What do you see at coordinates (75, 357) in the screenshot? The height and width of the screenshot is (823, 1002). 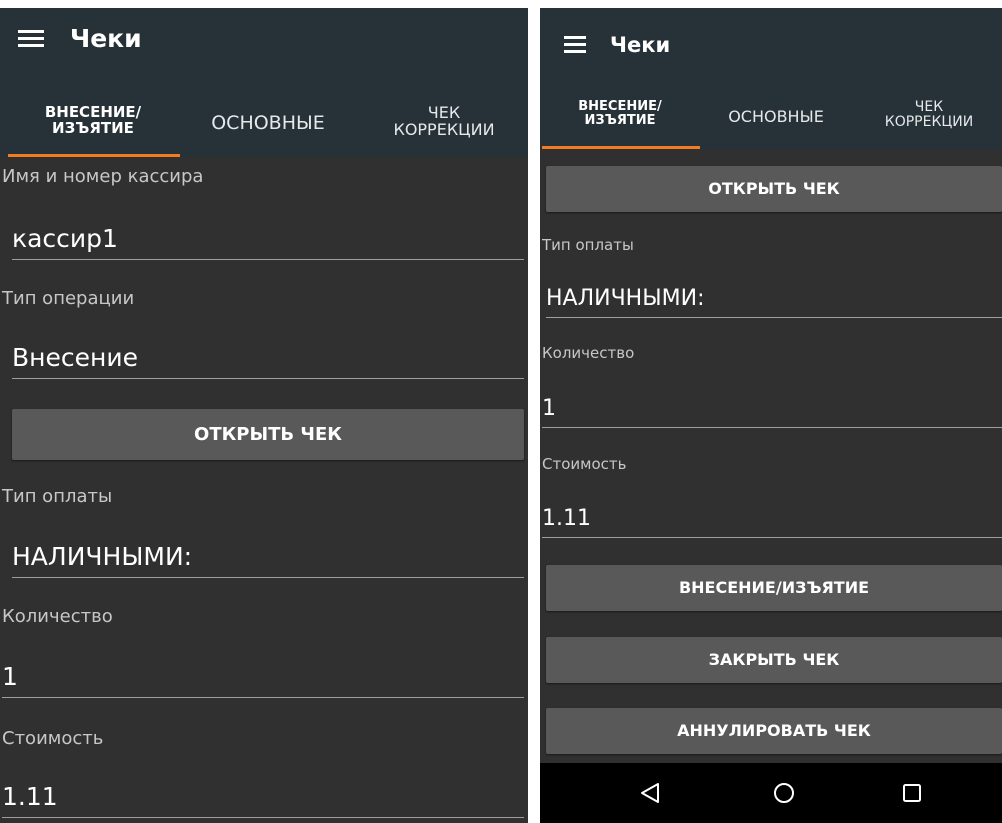 I see `operation-type-value: Внесение` at bounding box center [75, 357].